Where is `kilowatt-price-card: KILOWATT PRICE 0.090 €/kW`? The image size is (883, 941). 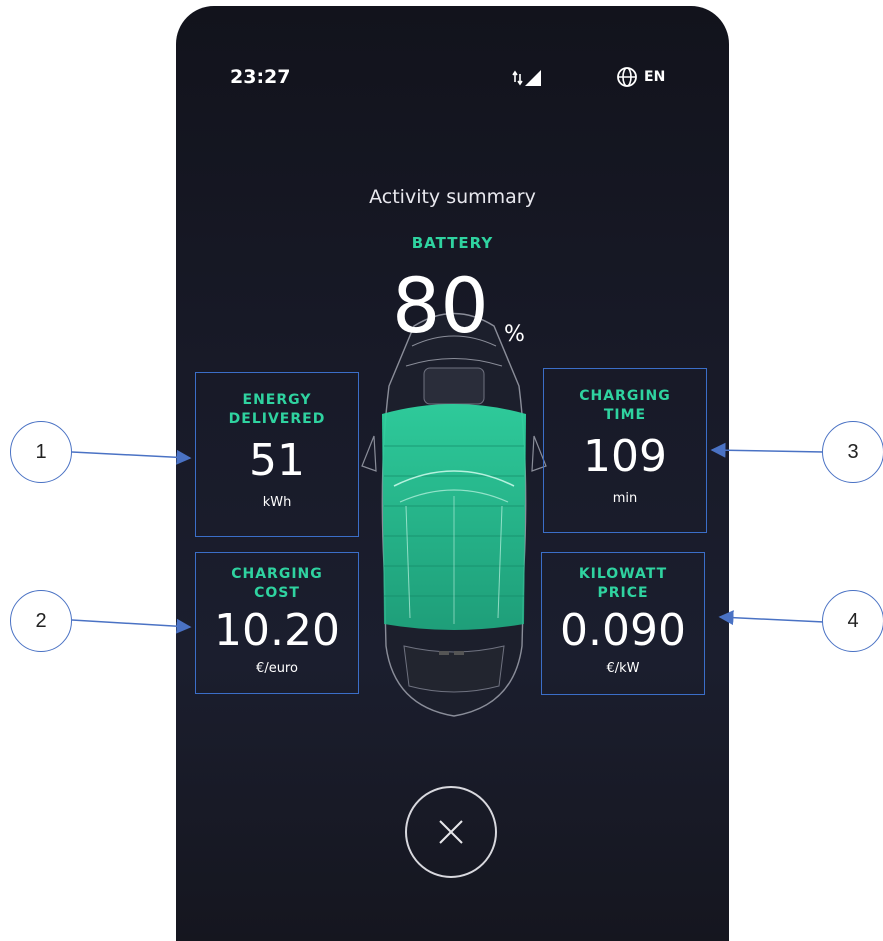
kilowatt-price-card: KILOWATT PRICE 0.090 €/kW is located at coordinates (623, 623).